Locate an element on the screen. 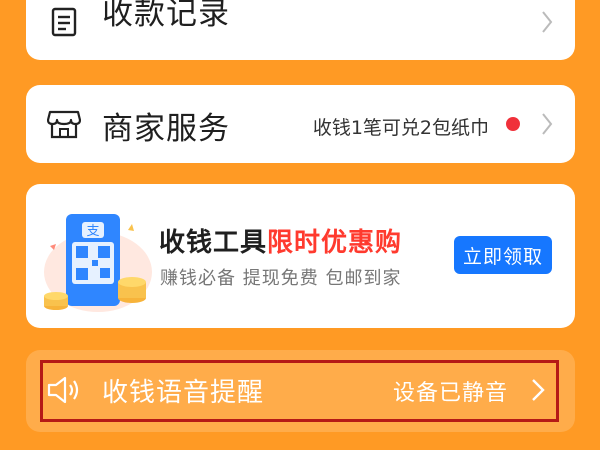  receipt-icon is located at coordinates (64, 22).